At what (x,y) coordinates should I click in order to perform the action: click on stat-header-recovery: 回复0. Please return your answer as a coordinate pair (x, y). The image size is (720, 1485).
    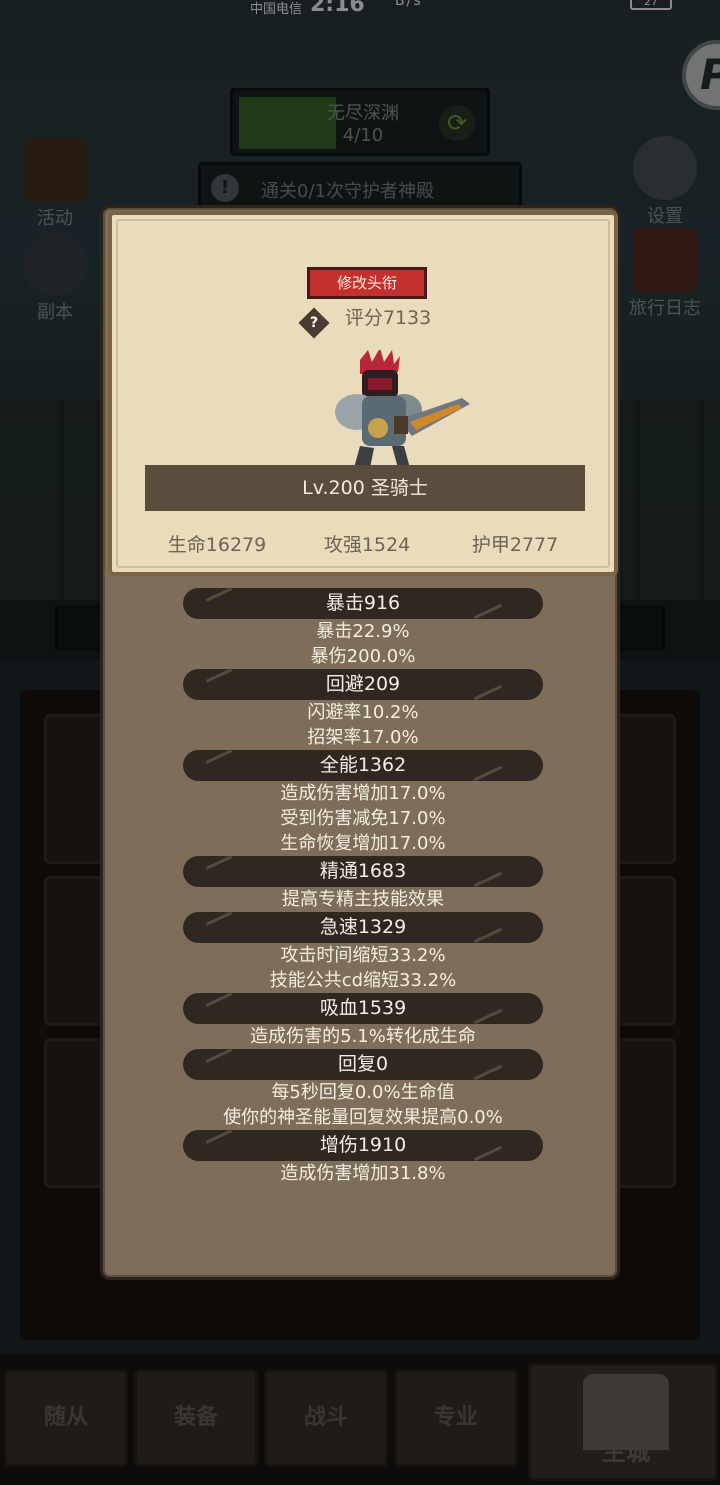
    Looking at the image, I should click on (363, 1064).